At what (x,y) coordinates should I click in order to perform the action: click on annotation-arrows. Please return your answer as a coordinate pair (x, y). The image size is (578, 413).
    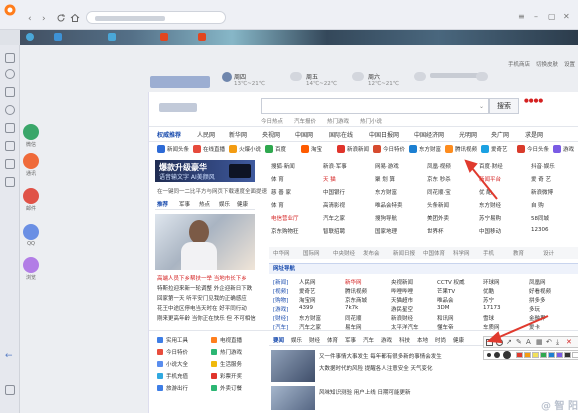
    Looking at the image, I should click on (506, 251).